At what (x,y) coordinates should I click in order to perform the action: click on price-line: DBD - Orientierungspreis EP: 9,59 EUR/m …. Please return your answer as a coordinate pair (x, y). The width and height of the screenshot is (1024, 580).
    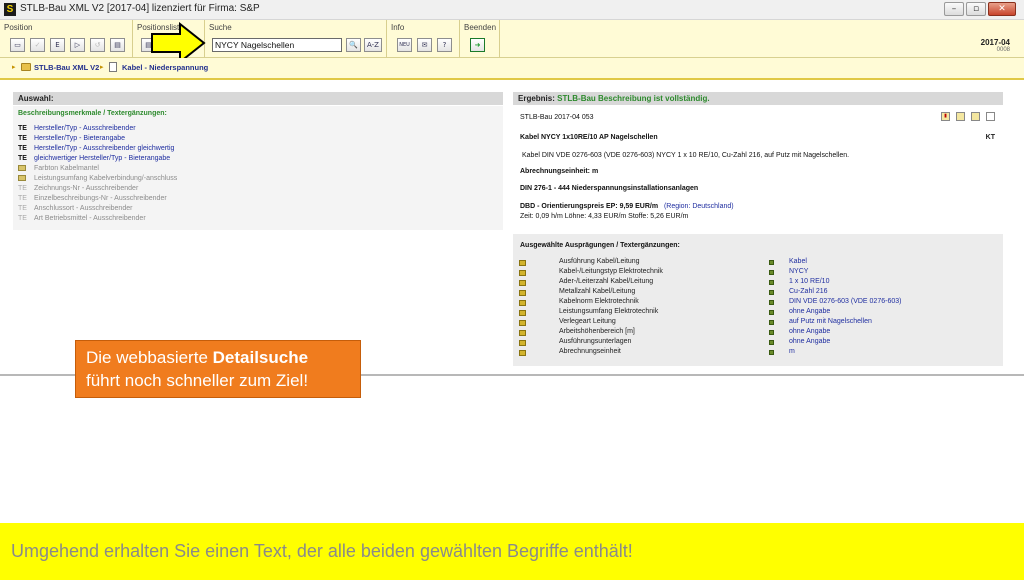
    Looking at the image, I should click on (627, 206).